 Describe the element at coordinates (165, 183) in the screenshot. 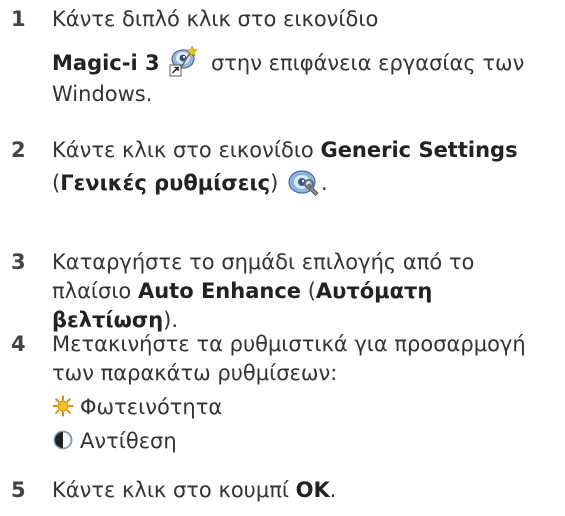

I see `setting-name-greek: Γενικές ρυθμίσεις` at that location.